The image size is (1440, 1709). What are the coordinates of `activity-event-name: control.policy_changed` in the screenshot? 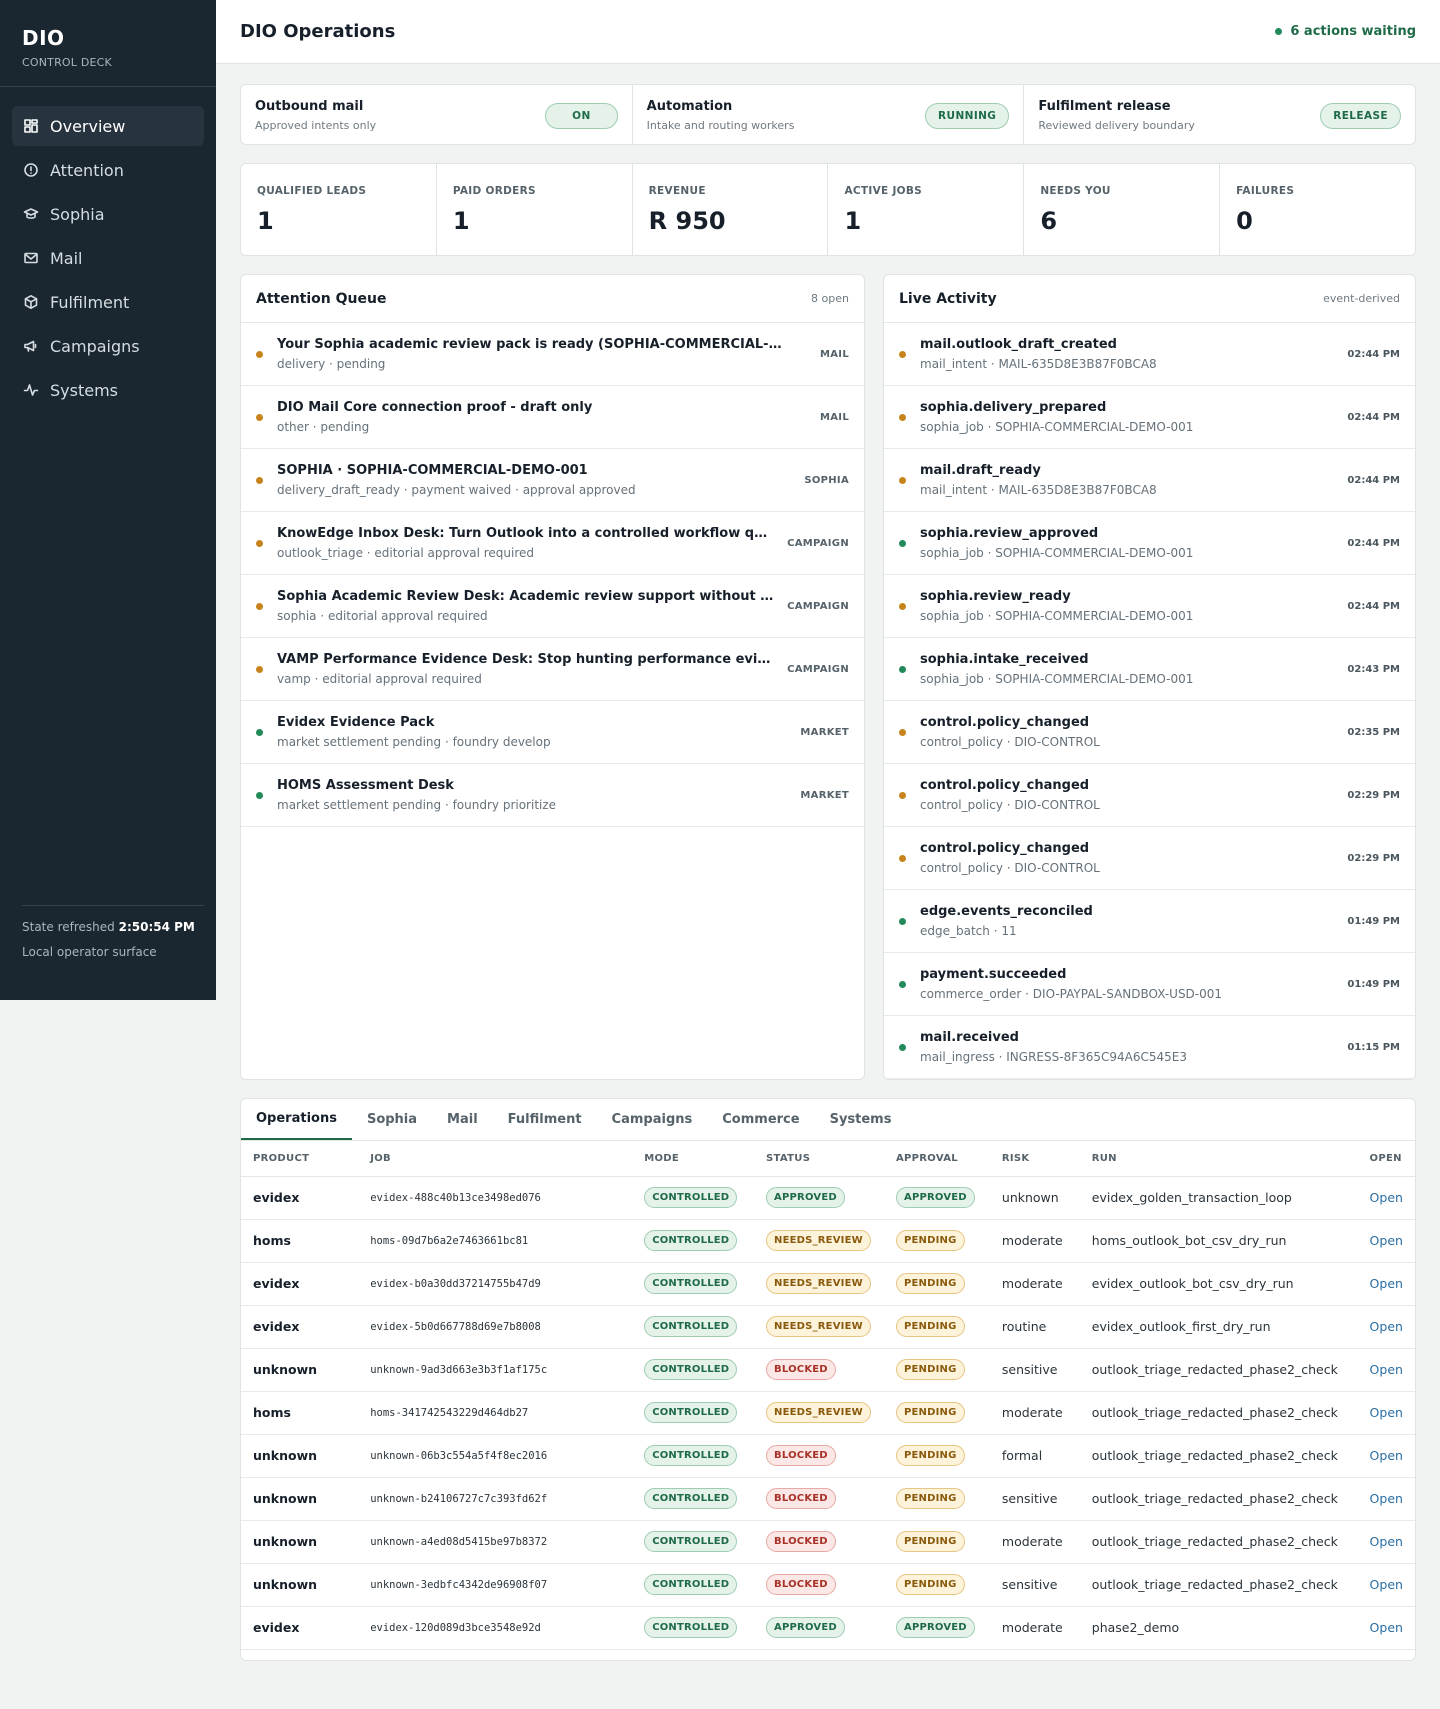 It's located at (1005, 785).